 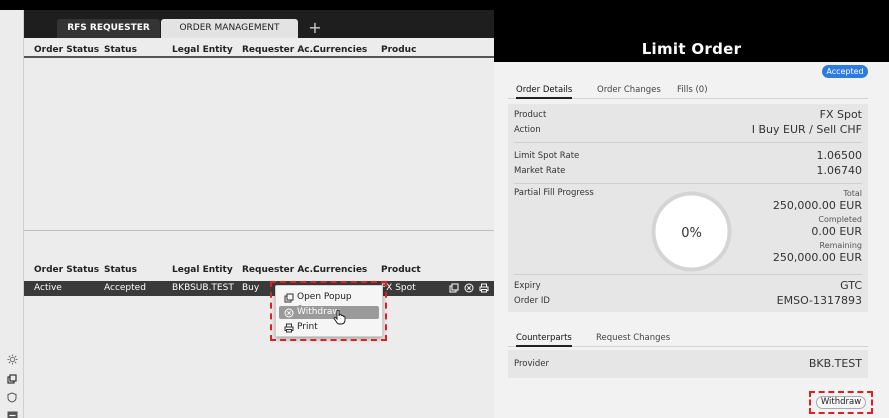 What do you see at coordinates (554, 193) in the screenshot?
I see `partial-fill-label: Partial Fill Progress` at bounding box center [554, 193].